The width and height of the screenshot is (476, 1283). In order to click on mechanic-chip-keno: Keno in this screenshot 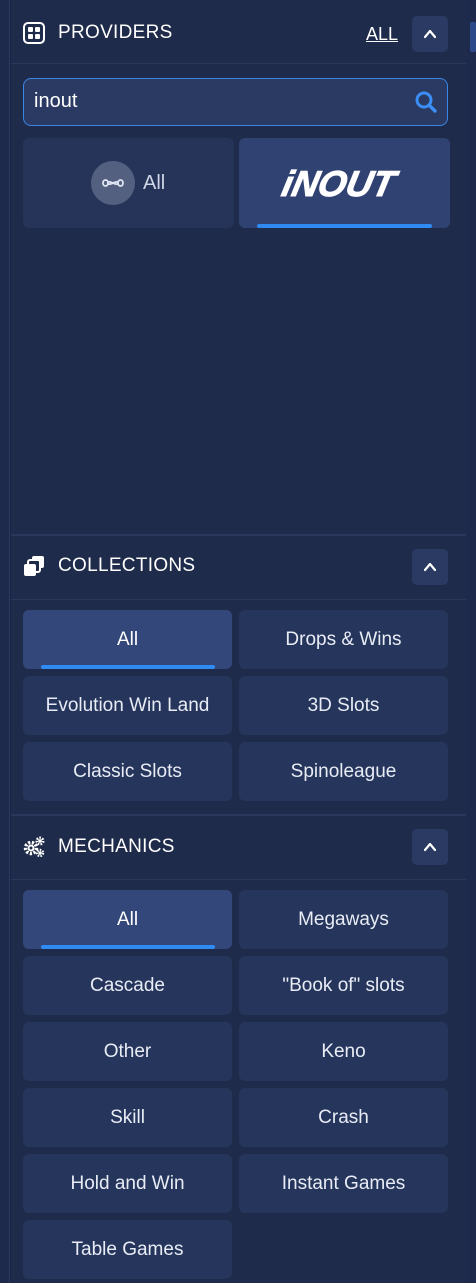, I will do `click(343, 1051)`.